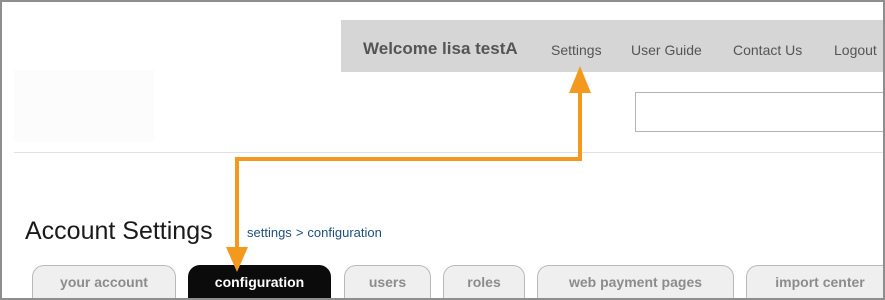 The image size is (885, 300). Describe the element at coordinates (104, 281) in the screenshot. I see `tab-your-account: your account` at that location.